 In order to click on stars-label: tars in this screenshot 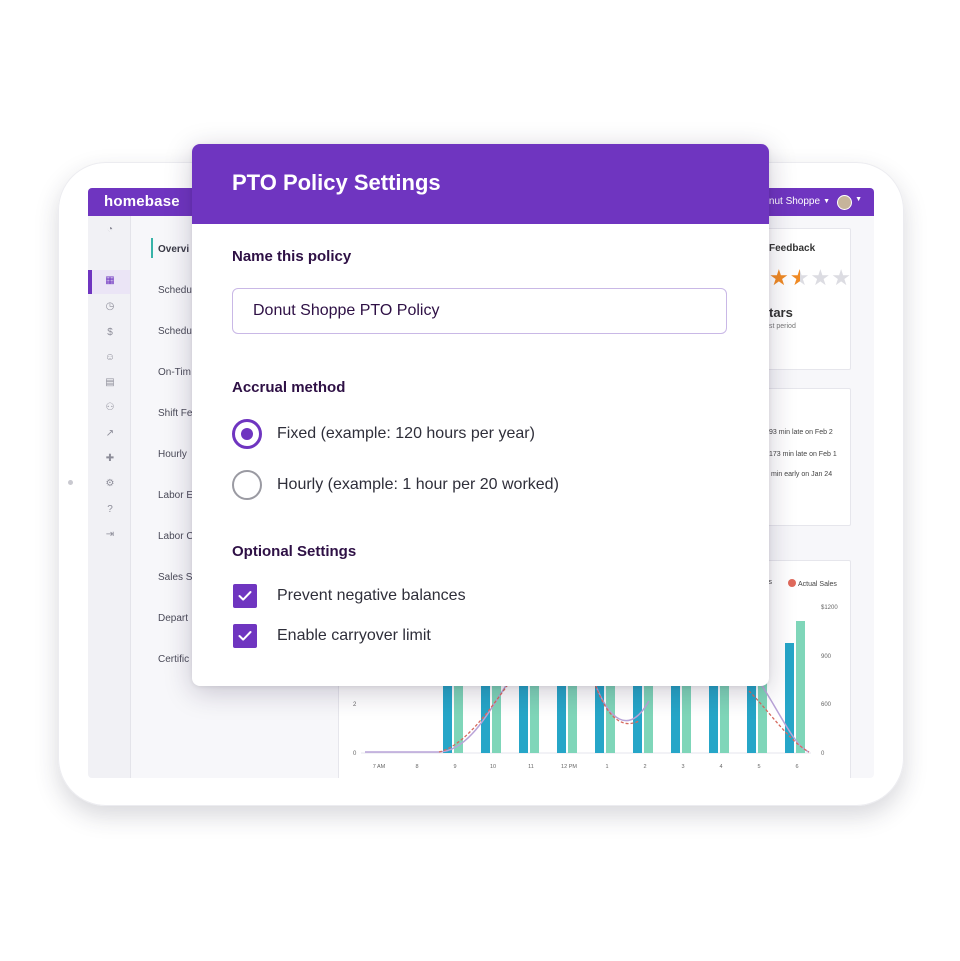, I will do `click(781, 312)`.